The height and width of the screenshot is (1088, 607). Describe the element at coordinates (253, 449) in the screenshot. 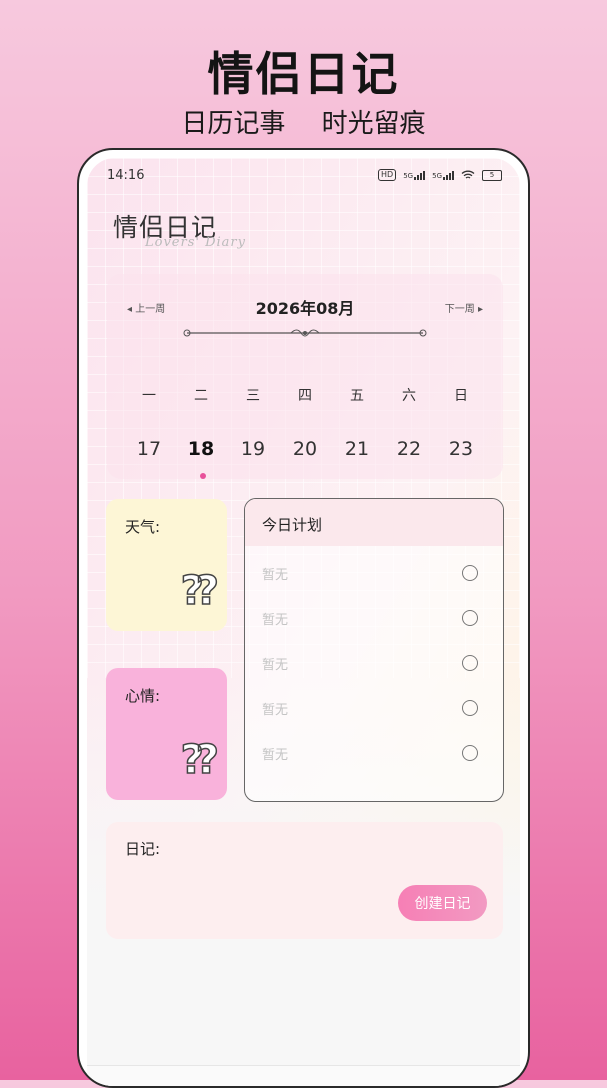

I see `date-cell: 19` at that location.